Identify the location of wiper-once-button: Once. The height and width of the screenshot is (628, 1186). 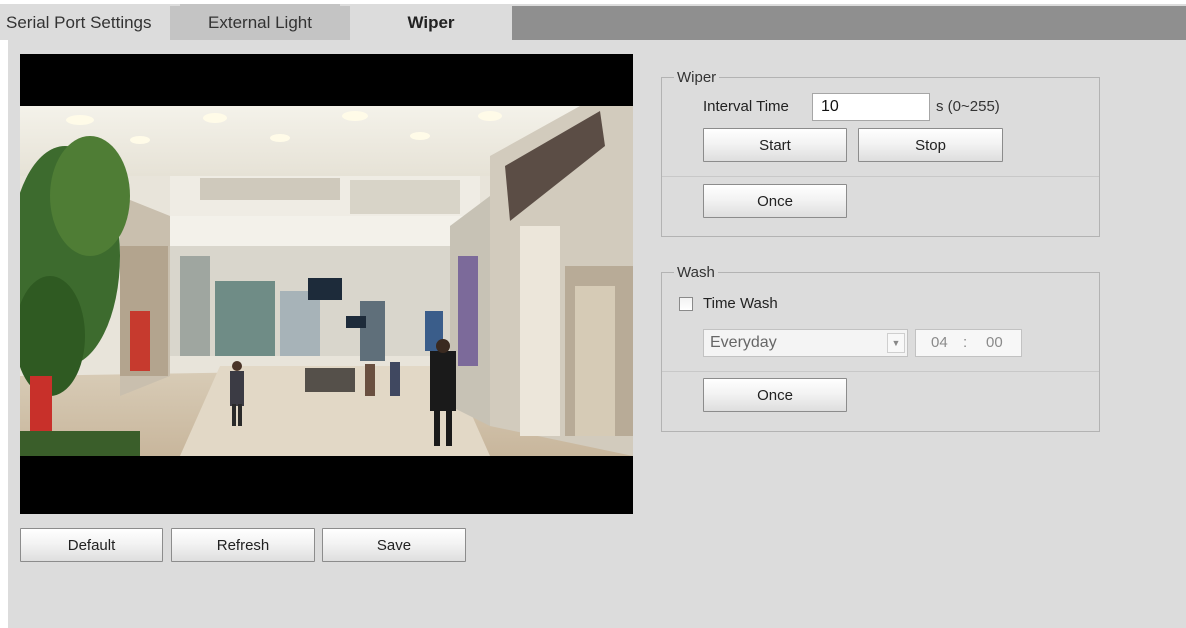
(775, 201).